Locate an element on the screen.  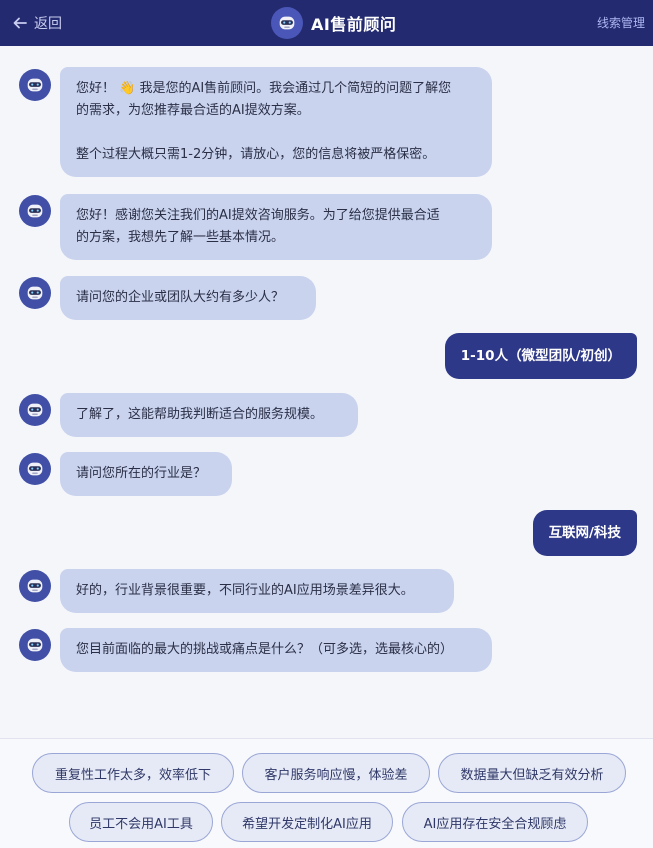
ai-message-bubble: 请问您所在的行业是？ is located at coordinates (146, 474).